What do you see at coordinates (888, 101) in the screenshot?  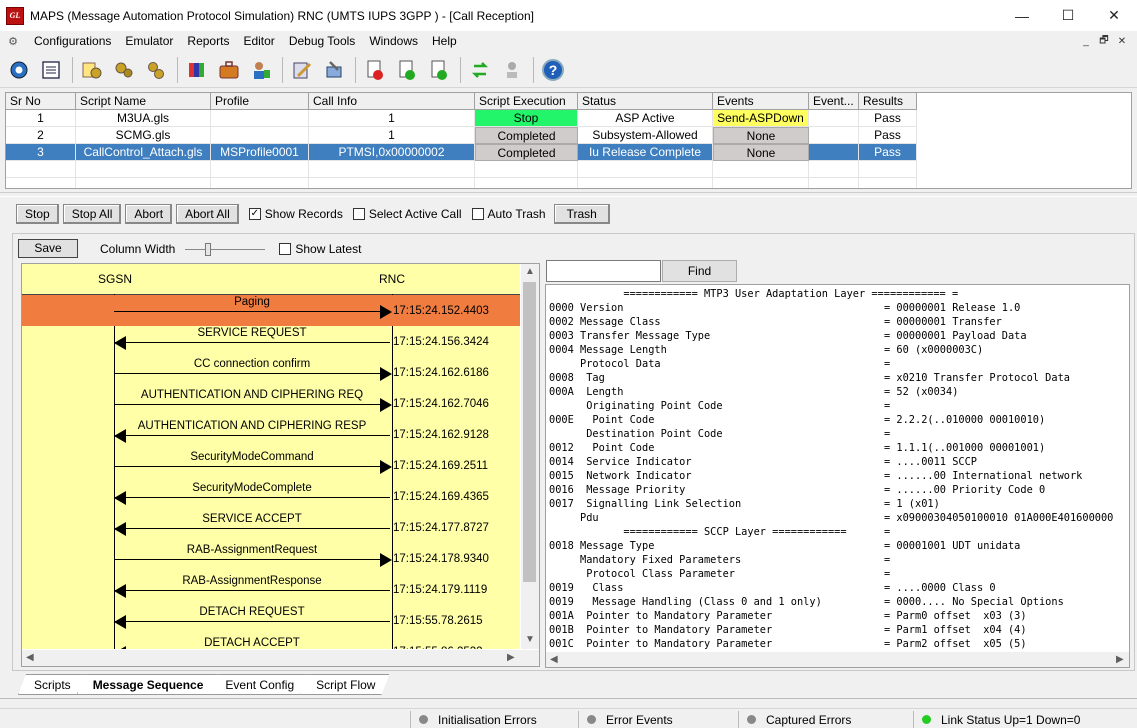 I see `header-results: Results` at bounding box center [888, 101].